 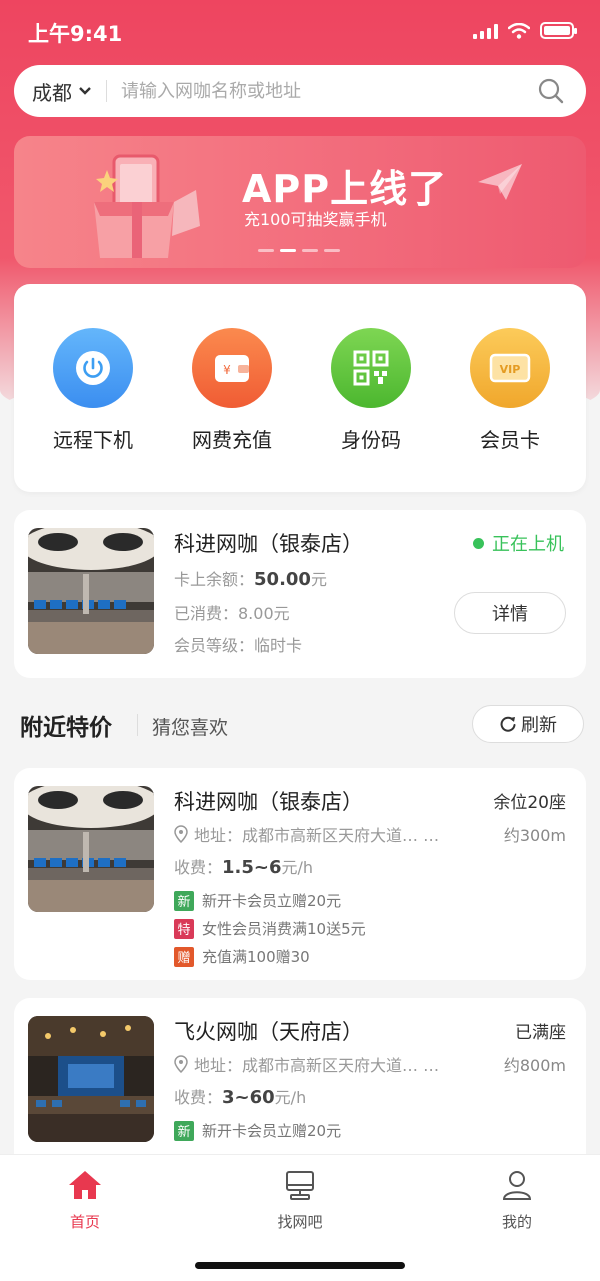 I want to click on wifi-icon, so click(x=519, y=30).